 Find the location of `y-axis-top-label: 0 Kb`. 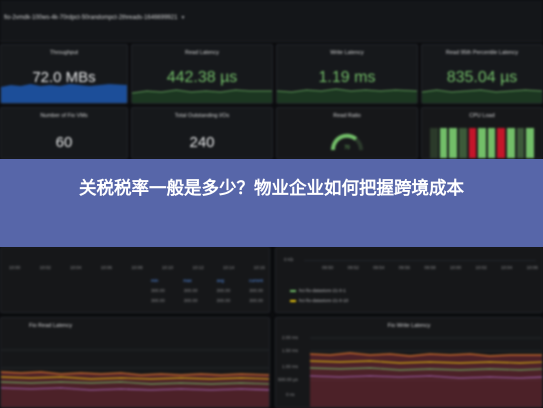

y-axis-top-label: 0 Kb is located at coordinates (289, 259).